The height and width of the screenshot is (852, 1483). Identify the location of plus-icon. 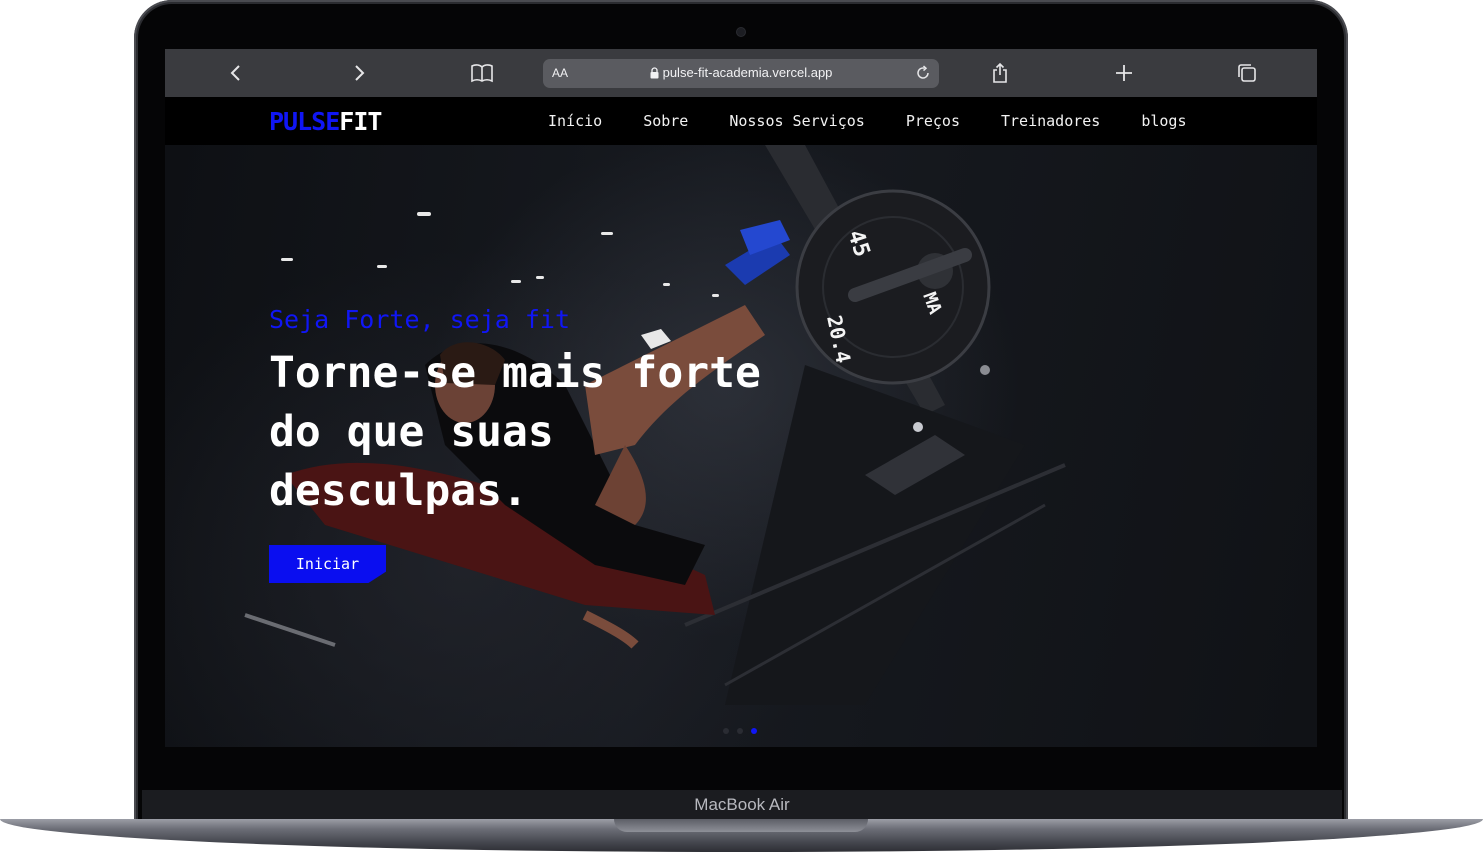
(1124, 73).